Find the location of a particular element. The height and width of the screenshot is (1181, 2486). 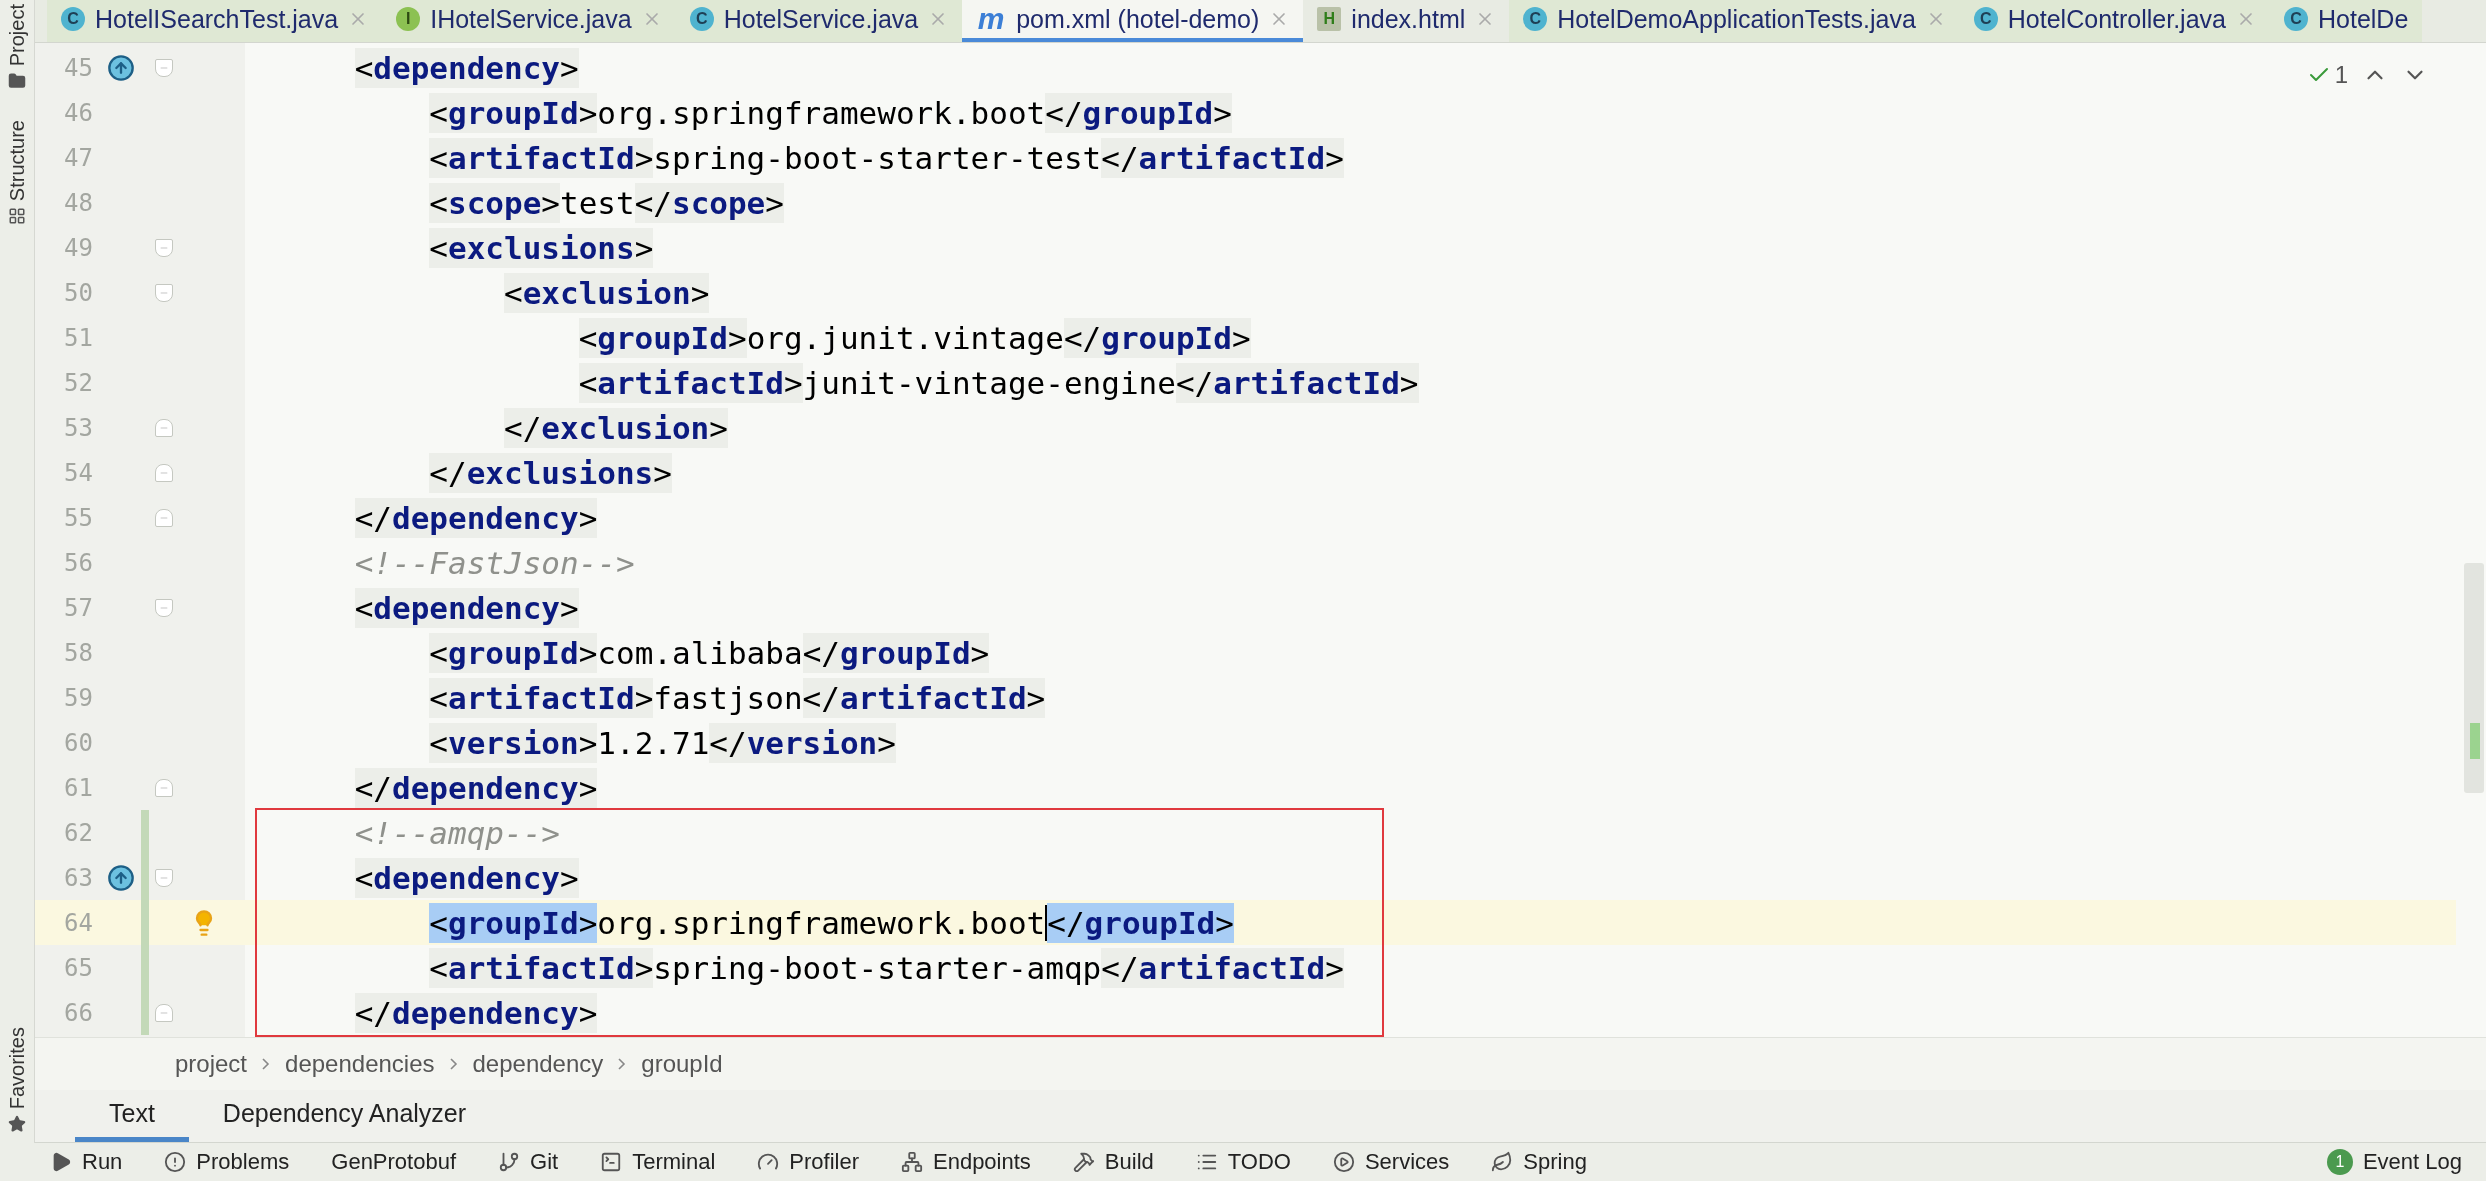

event-log-button: 1 Event Log is located at coordinates (2394, 1162).